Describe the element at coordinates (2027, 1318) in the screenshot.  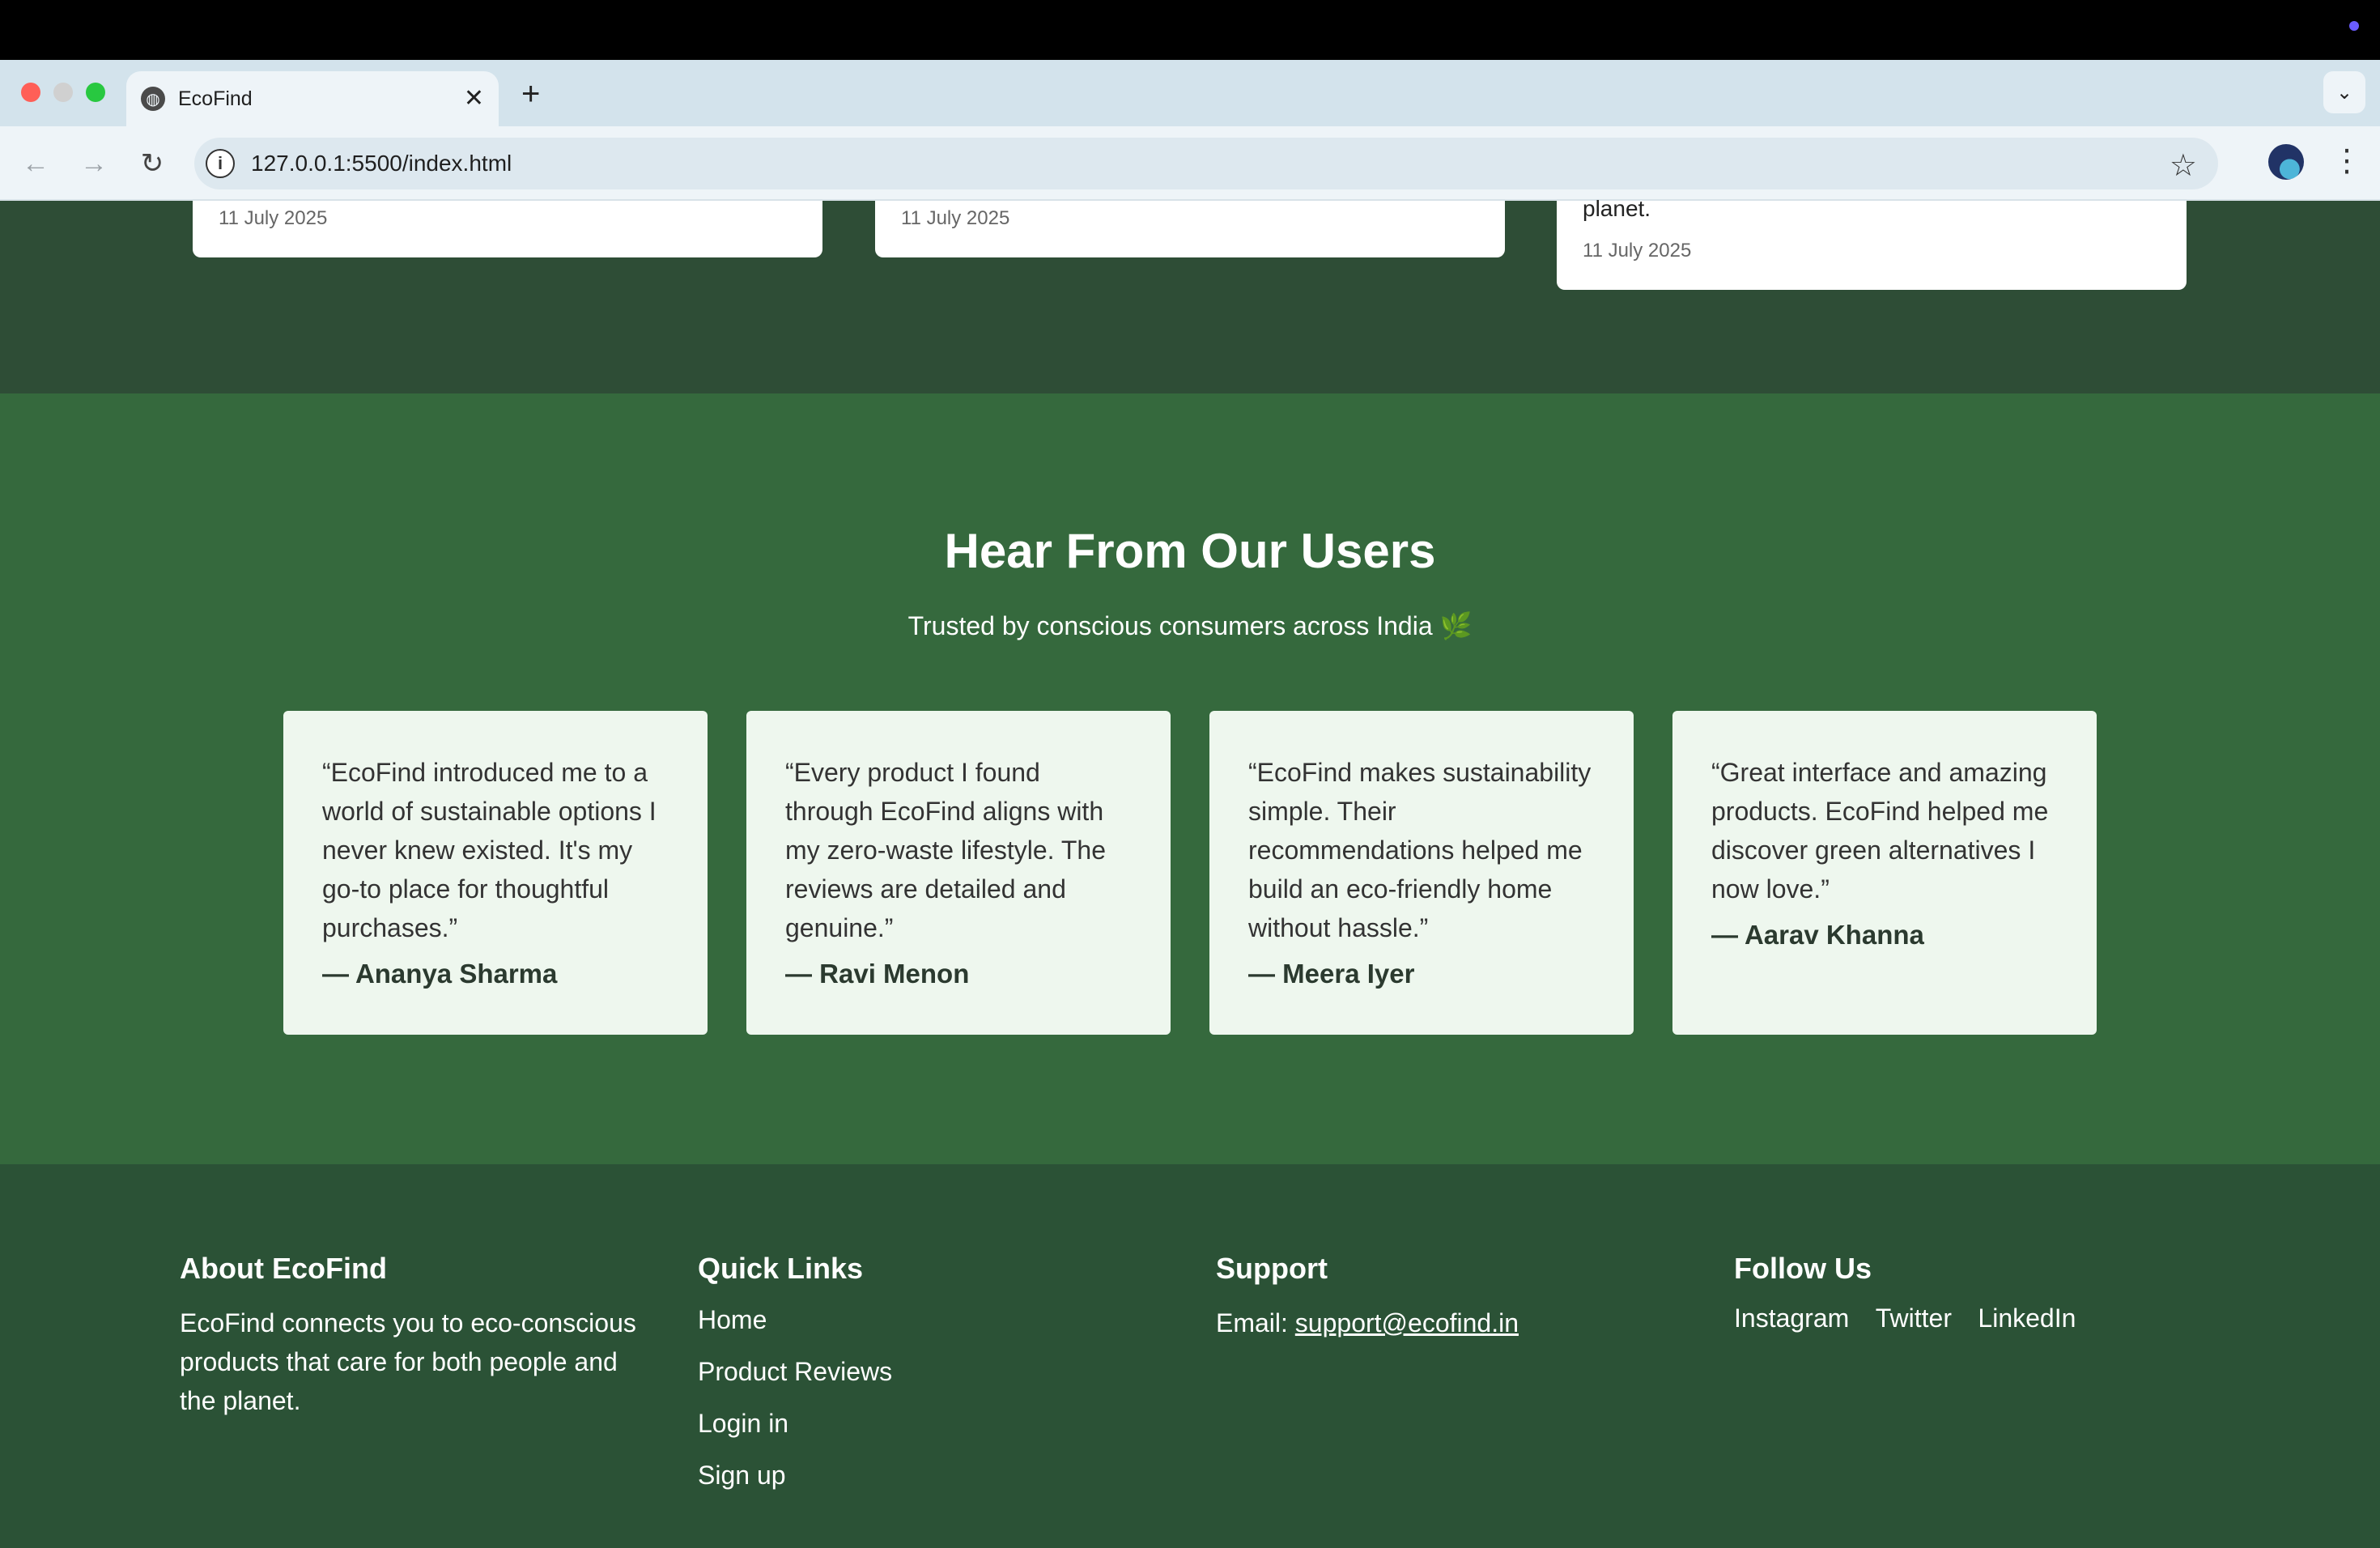
I see `social-link-linkedin: LinkedIn` at that location.